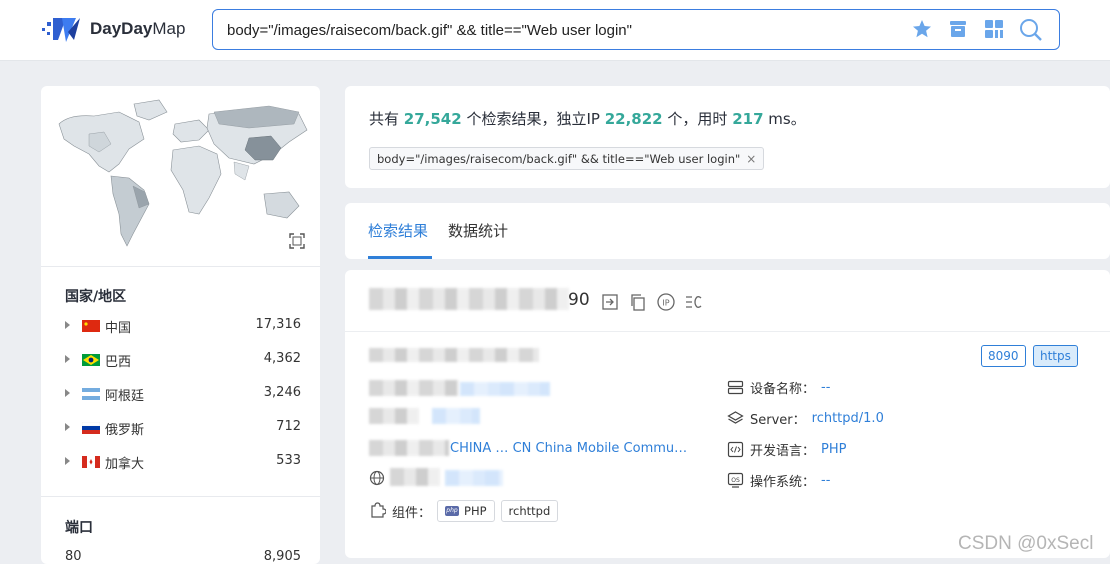  What do you see at coordinates (288, 460) in the screenshot?
I see `country-count: 533` at bounding box center [288, 460].